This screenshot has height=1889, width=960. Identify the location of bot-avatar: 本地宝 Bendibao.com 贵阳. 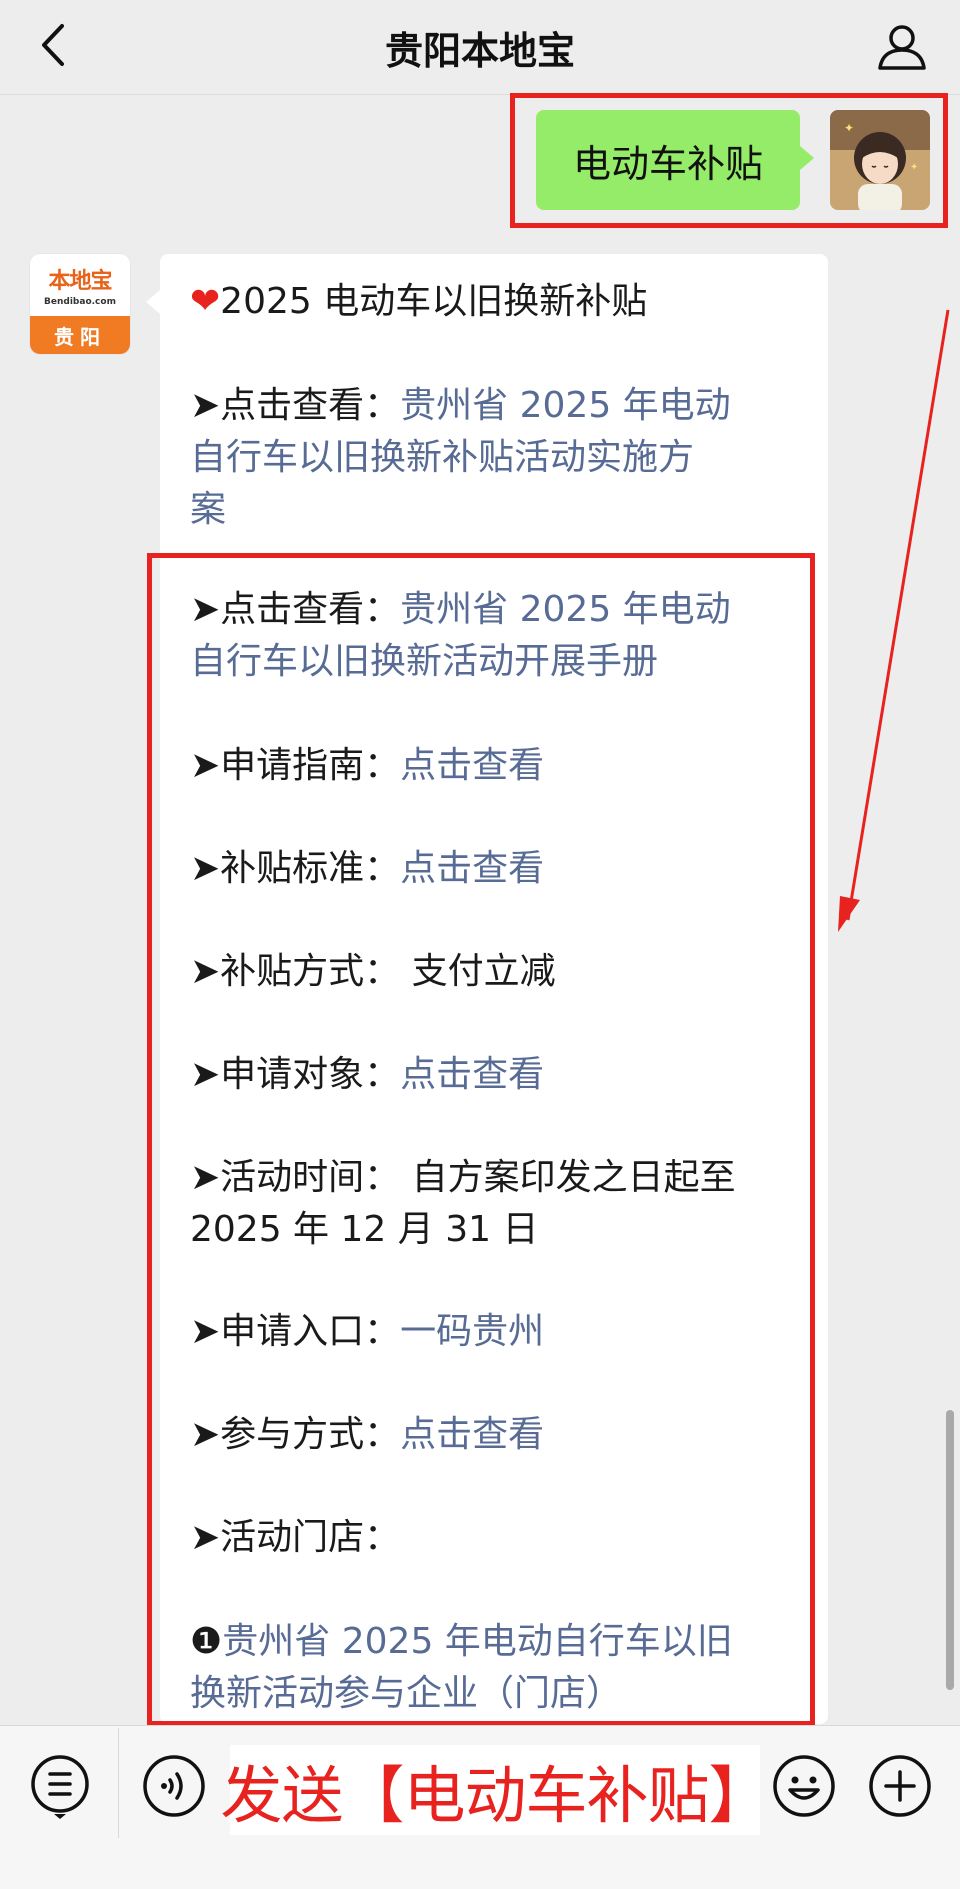
(80, 304).